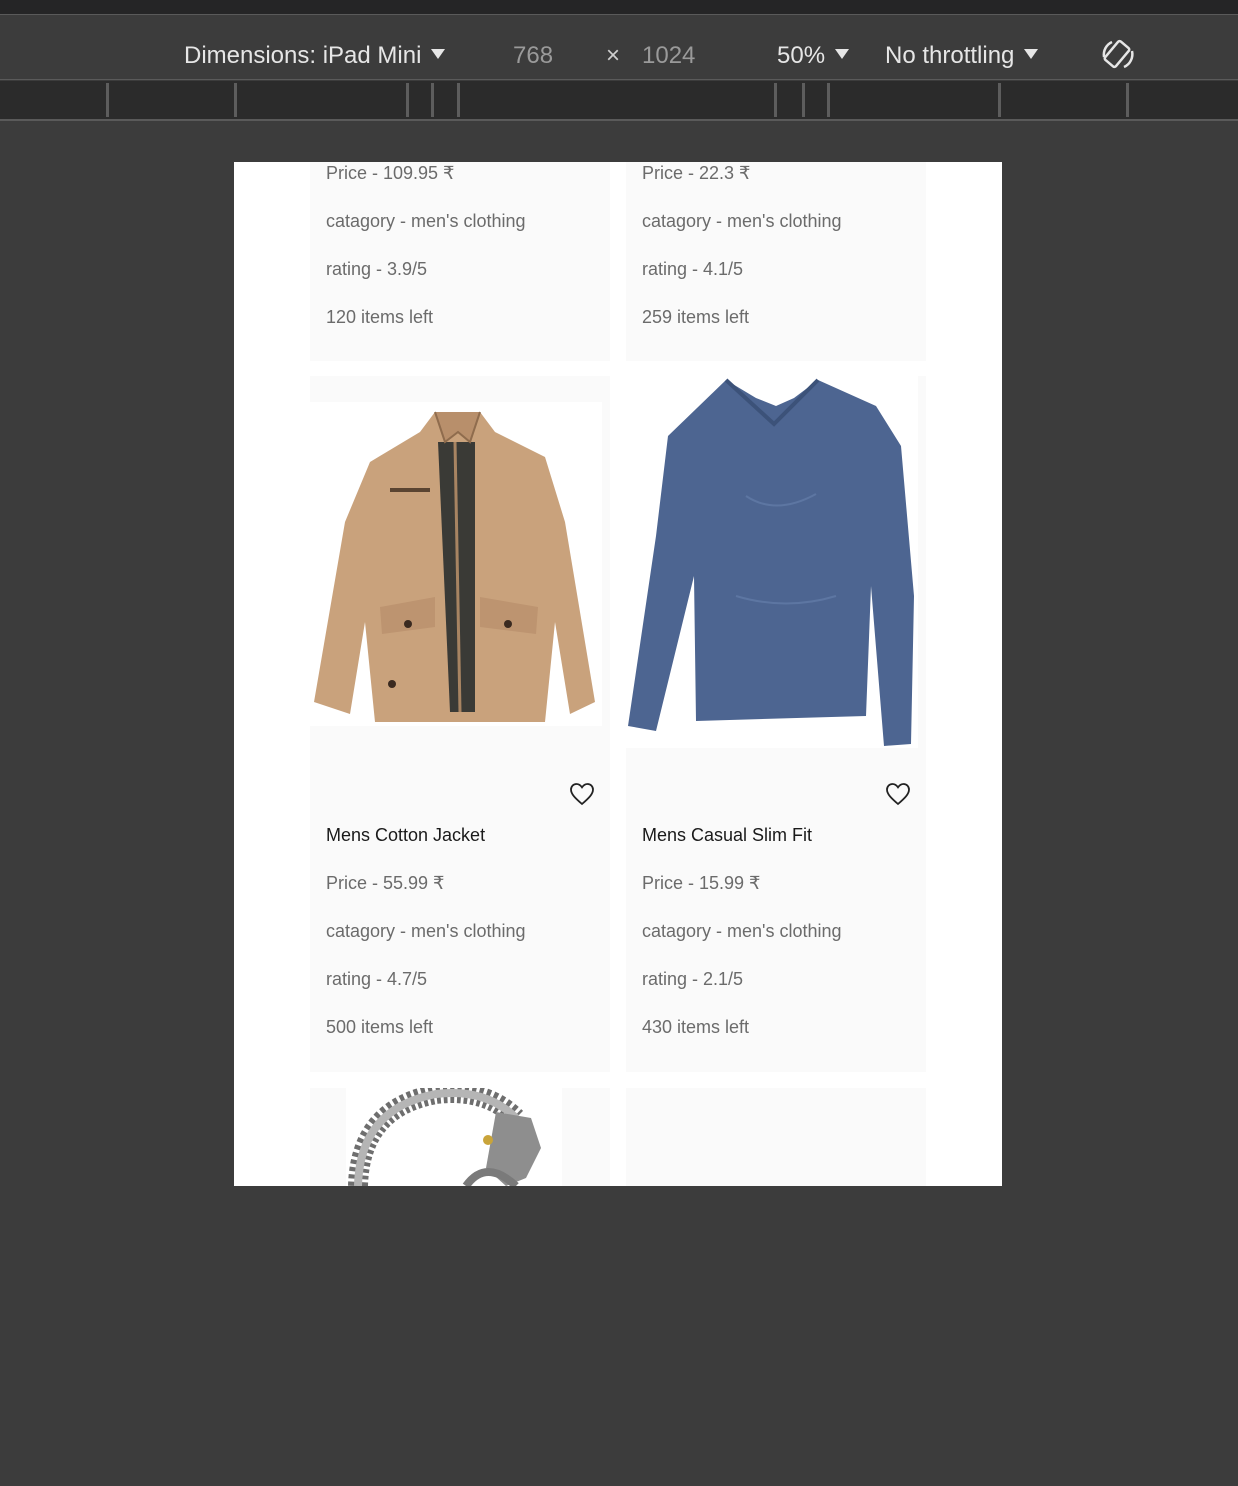  Describe the element at coordinates (668, 56) in the screenshot. I see `height-input: 1024` at that location.